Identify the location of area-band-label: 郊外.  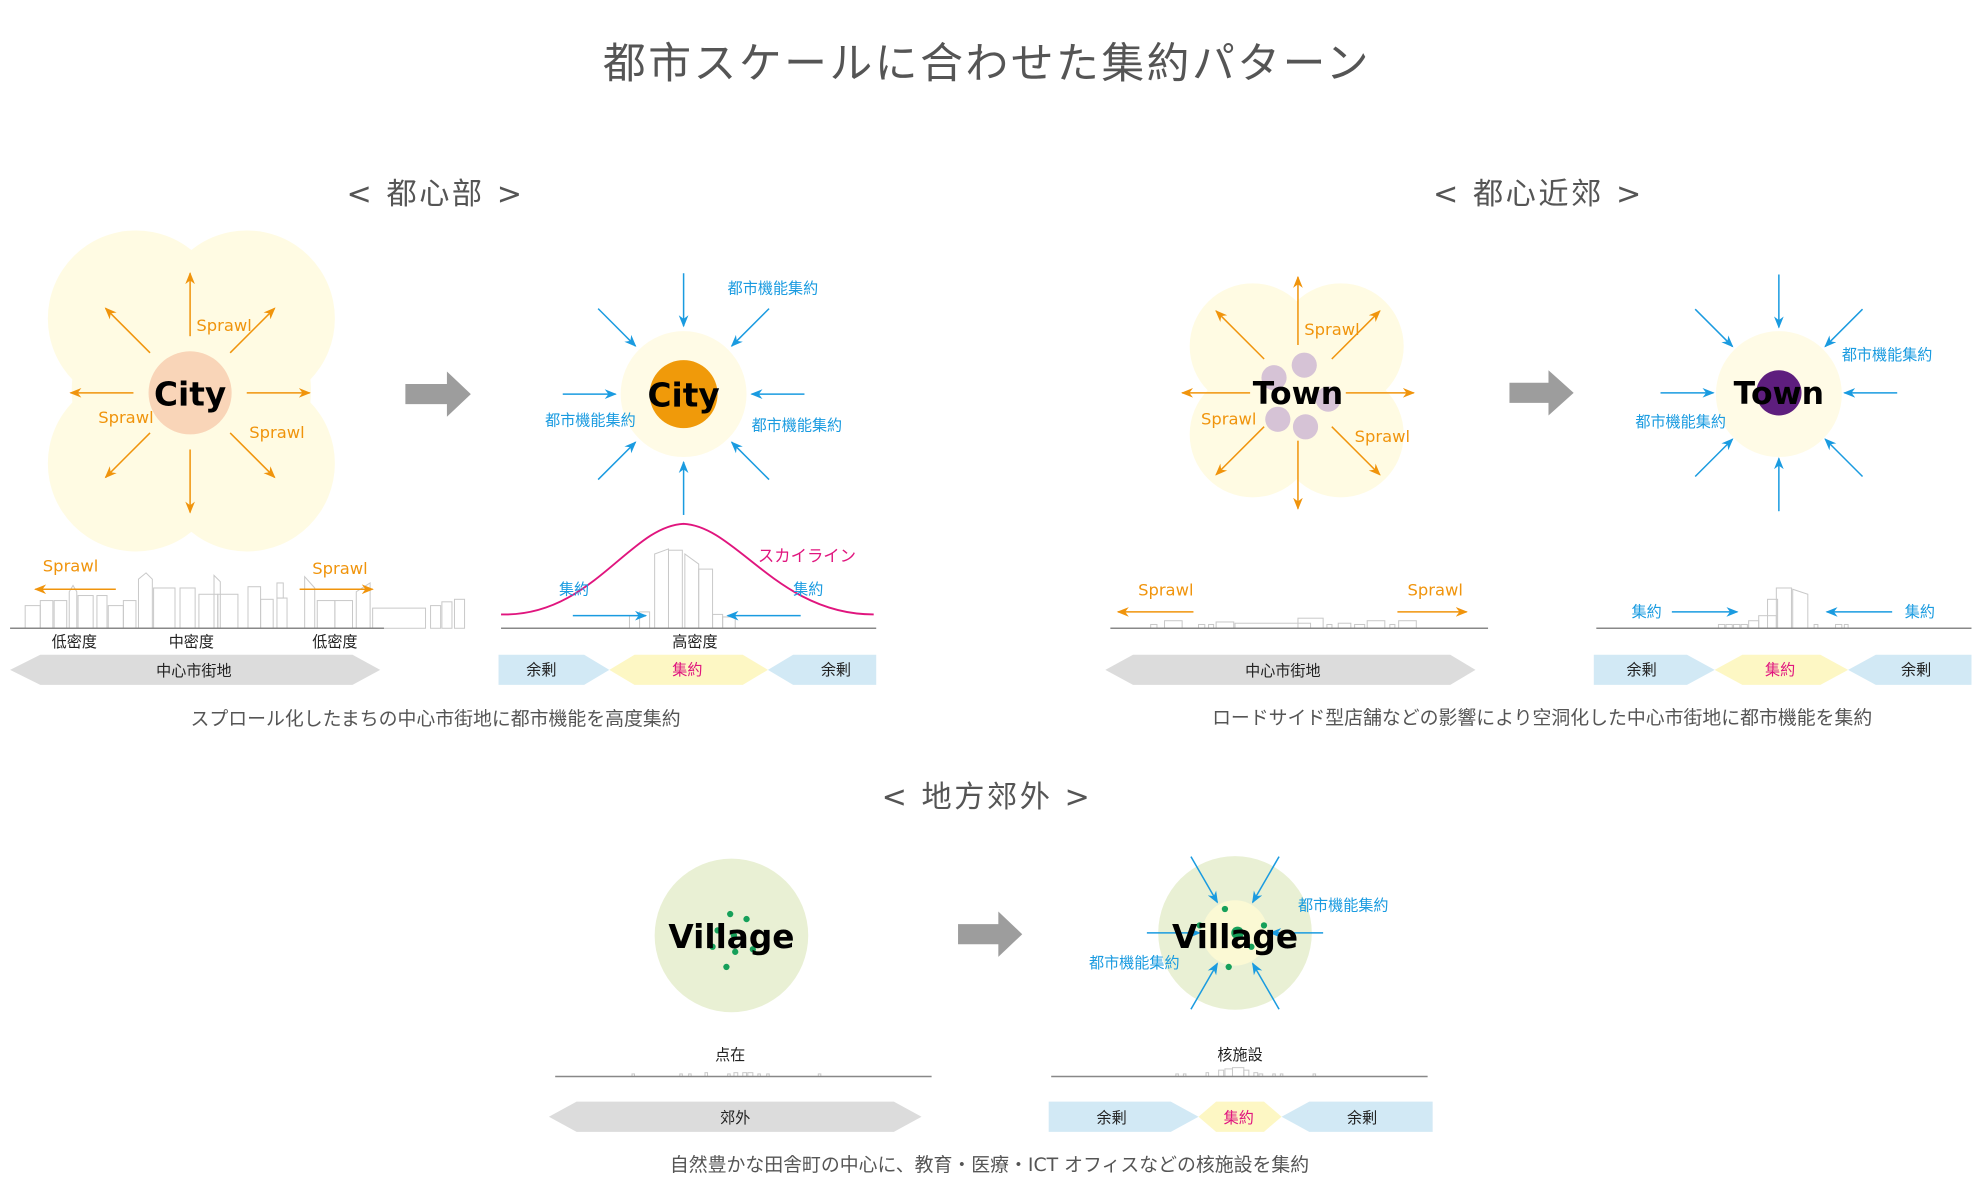
(735, 1118).